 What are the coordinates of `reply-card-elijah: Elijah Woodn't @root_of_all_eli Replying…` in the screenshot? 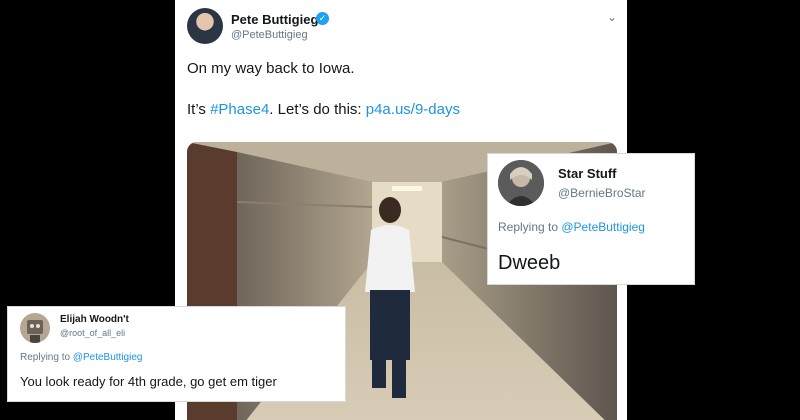 It's located at (176, 354).